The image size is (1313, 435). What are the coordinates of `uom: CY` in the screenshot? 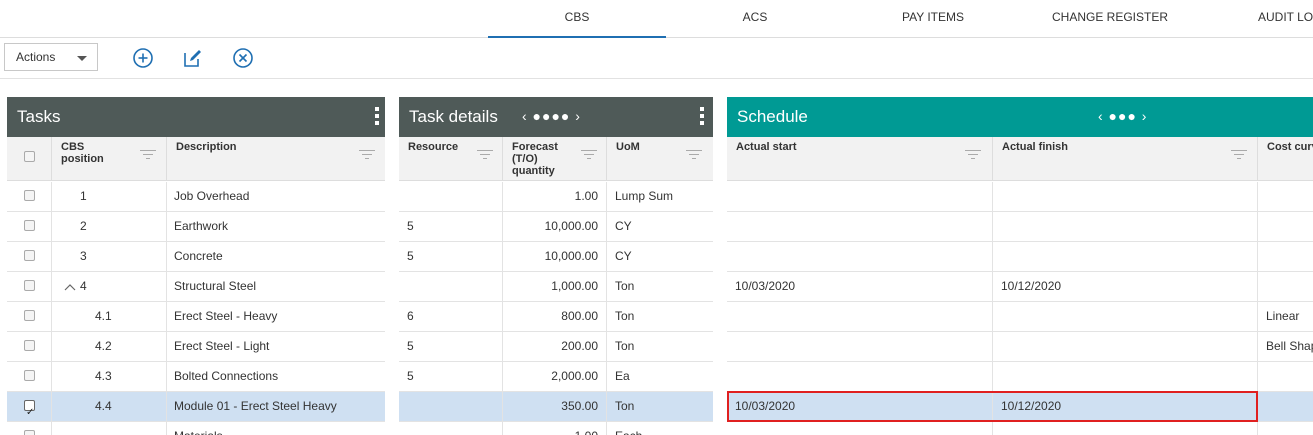 It's located at (623, 226).